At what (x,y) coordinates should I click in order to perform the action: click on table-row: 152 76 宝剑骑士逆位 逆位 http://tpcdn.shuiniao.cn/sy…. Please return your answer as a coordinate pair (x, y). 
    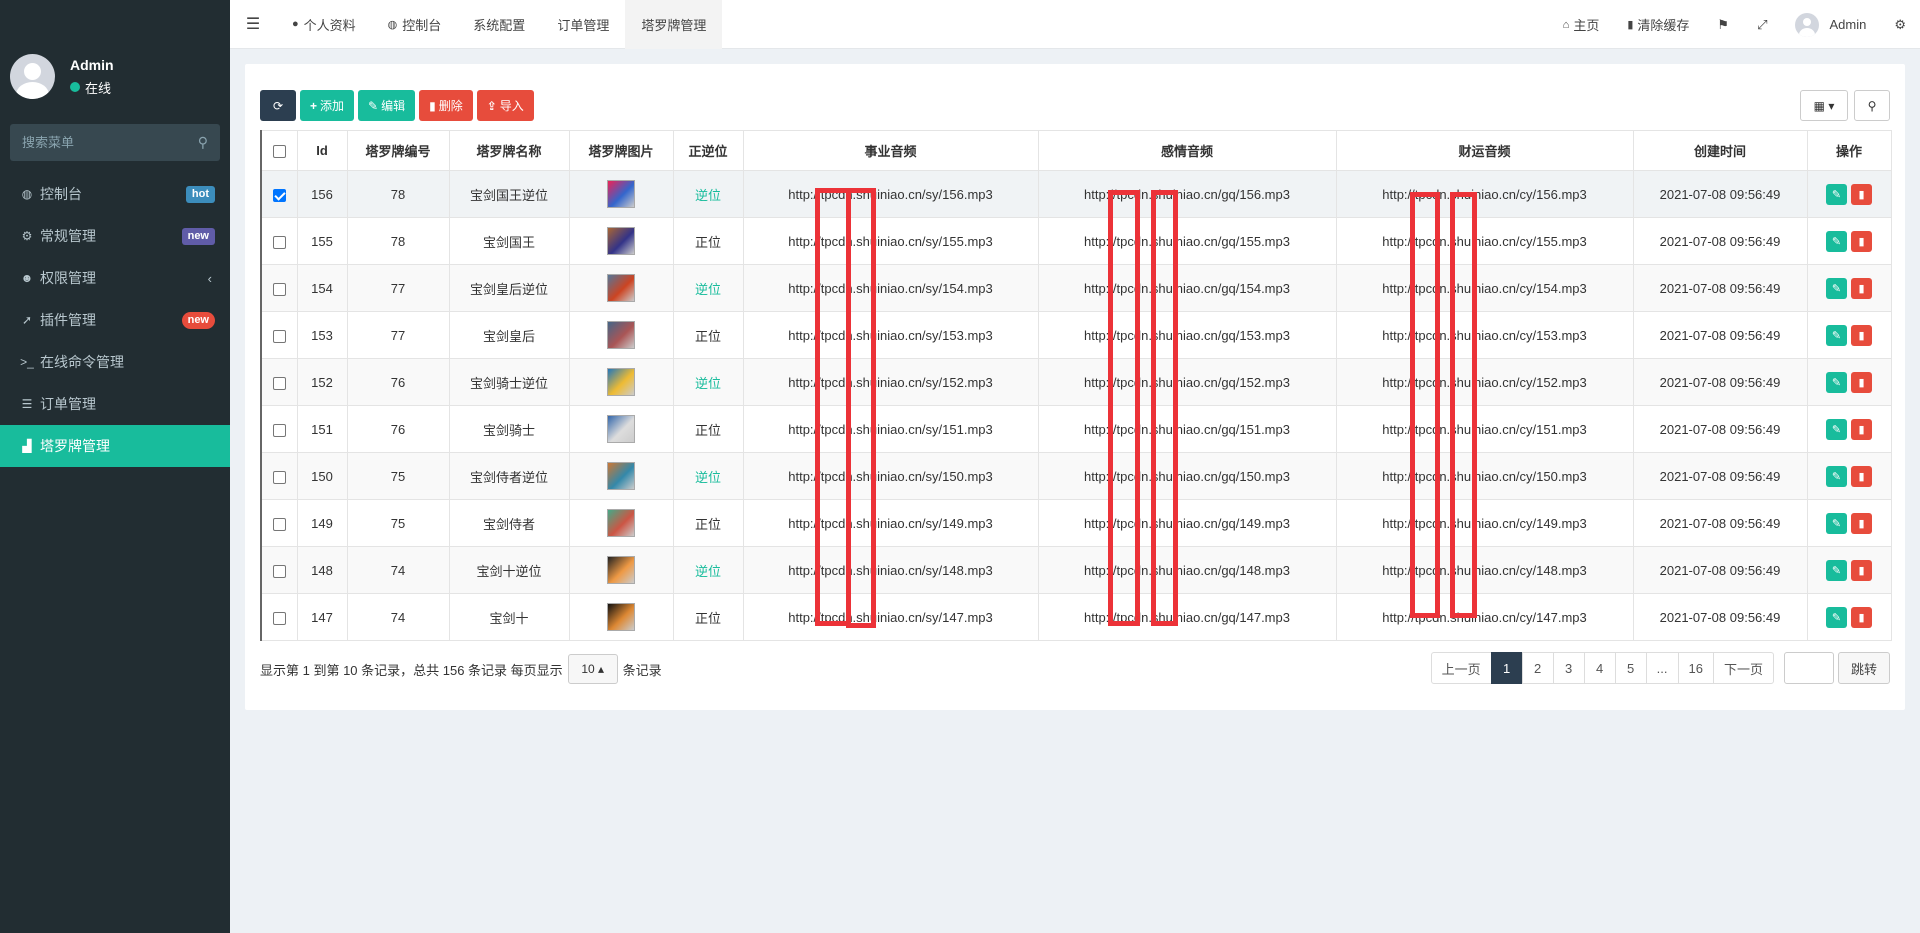
    Looking at the image, I should click on (1076, 382).